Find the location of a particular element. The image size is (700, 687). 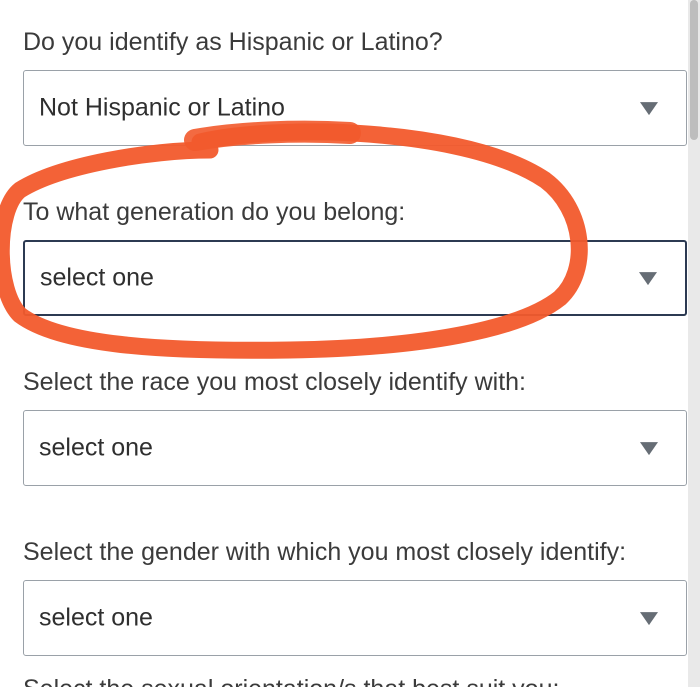

hispanic-select-value: Not Hispanic or Latino is located at coordinates (162, 107).